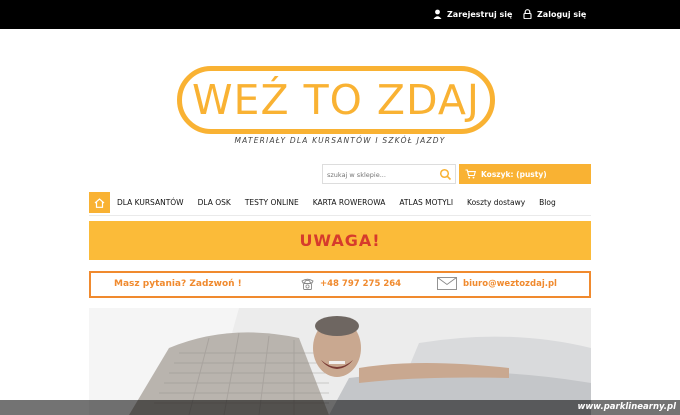  I want to click on logo-text: WEŹ TO ZDAJ, so click(336, 100).